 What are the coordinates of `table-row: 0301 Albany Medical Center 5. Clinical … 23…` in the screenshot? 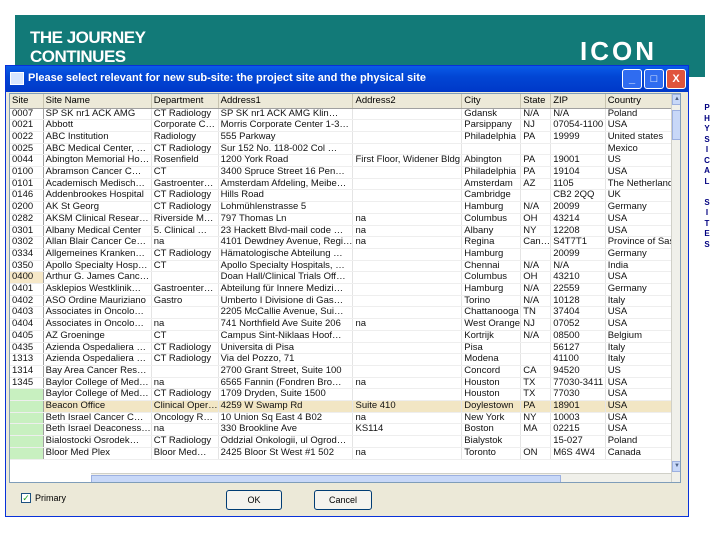 It's located at (345, 231).